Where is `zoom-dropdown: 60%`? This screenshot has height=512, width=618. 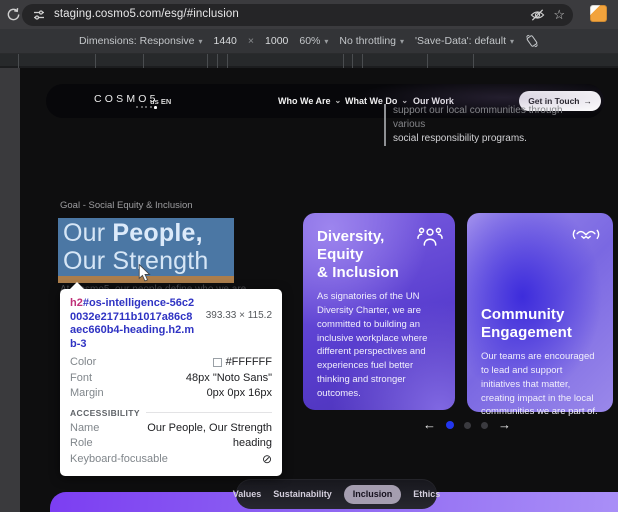
zoom-dropdown: 60% is located at coordinates (313, 41).